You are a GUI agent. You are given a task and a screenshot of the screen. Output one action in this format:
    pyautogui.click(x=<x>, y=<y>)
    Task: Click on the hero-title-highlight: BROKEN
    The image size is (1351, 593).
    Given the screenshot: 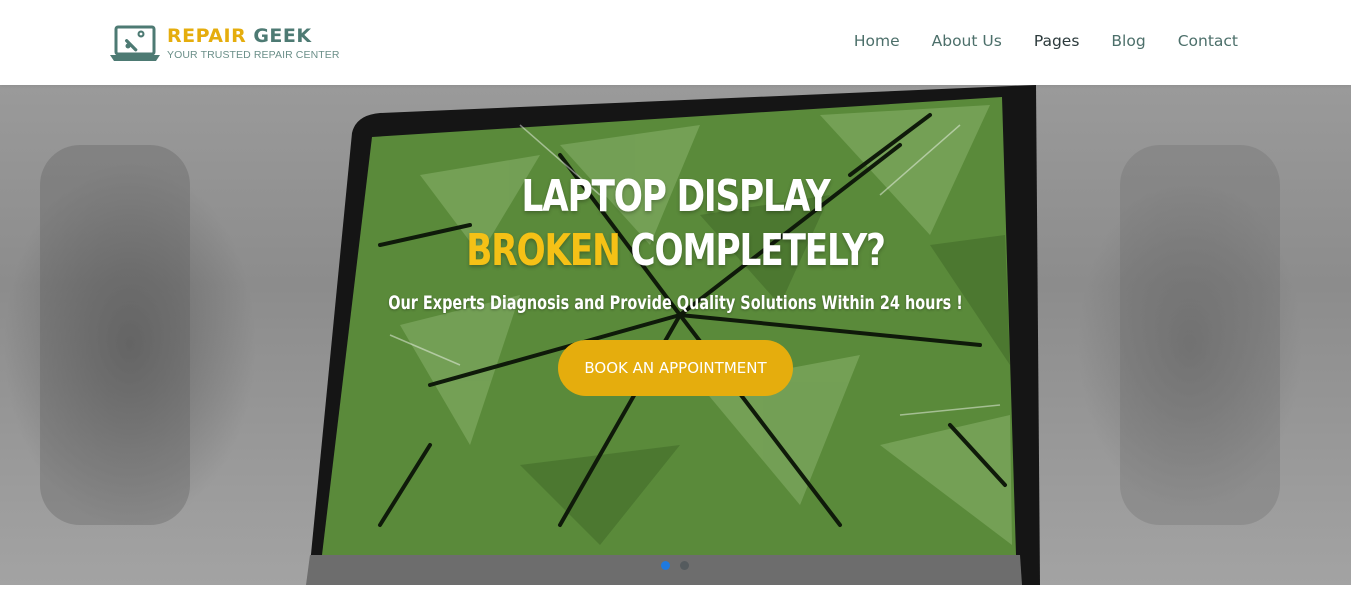 What is the action you would take?
    pyautogui.click(x=543, y=250)
    